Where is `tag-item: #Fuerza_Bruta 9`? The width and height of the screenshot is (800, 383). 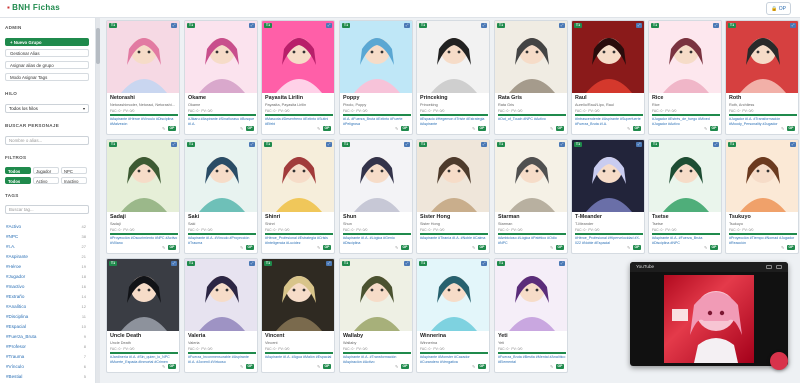 tag-item: #Fuerza_Bruta 9 is located at coordinates (46, 337).